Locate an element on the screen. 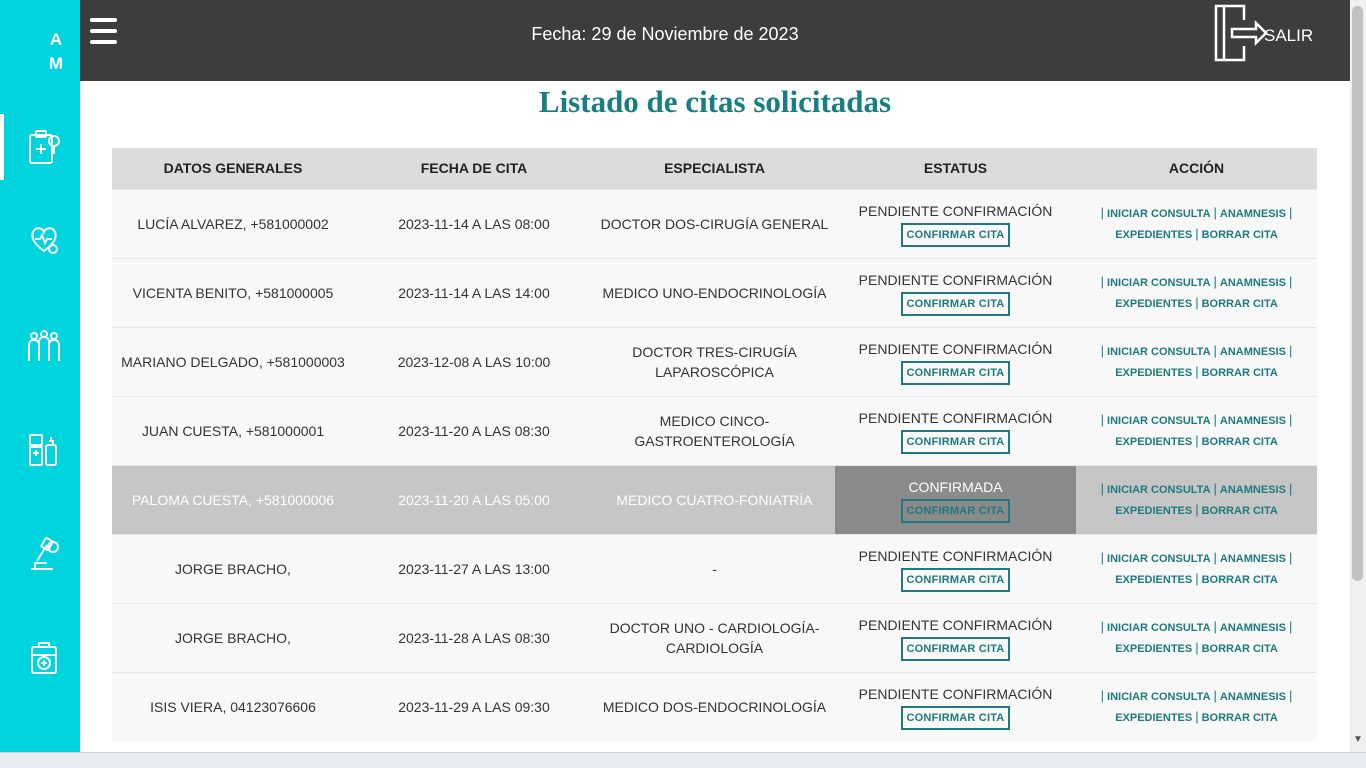 The width and height of the screenshot is (1366, 768). logout-button: SALIR is located at coordinates (1262, 32).